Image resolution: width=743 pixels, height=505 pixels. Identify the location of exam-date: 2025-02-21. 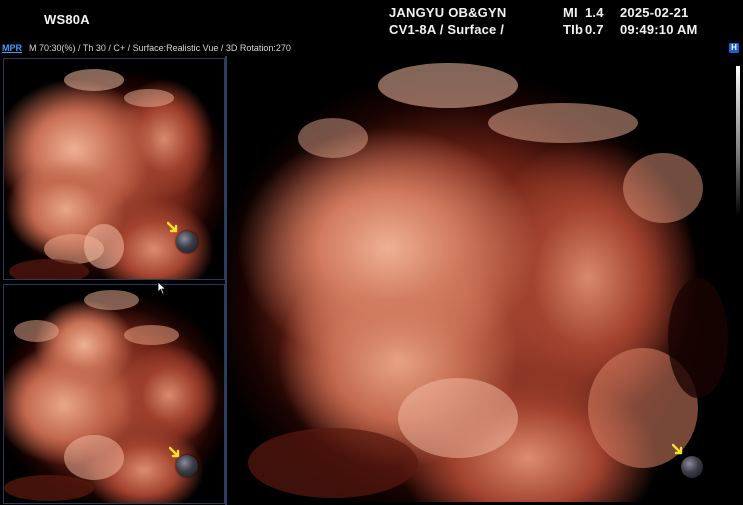
(654, 12).